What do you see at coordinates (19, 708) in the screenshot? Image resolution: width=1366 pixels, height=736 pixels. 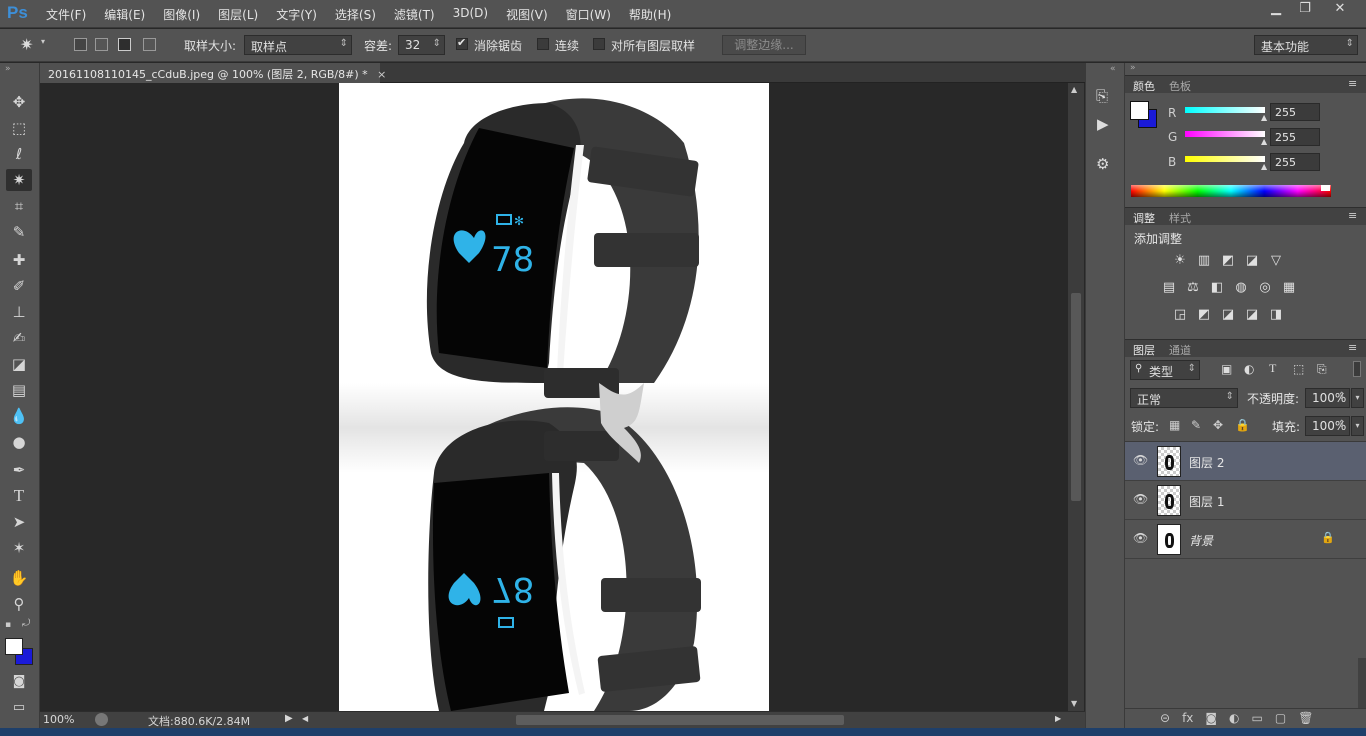 I see `screen-mode-icon: ▭` at bounding box center [19, 708].